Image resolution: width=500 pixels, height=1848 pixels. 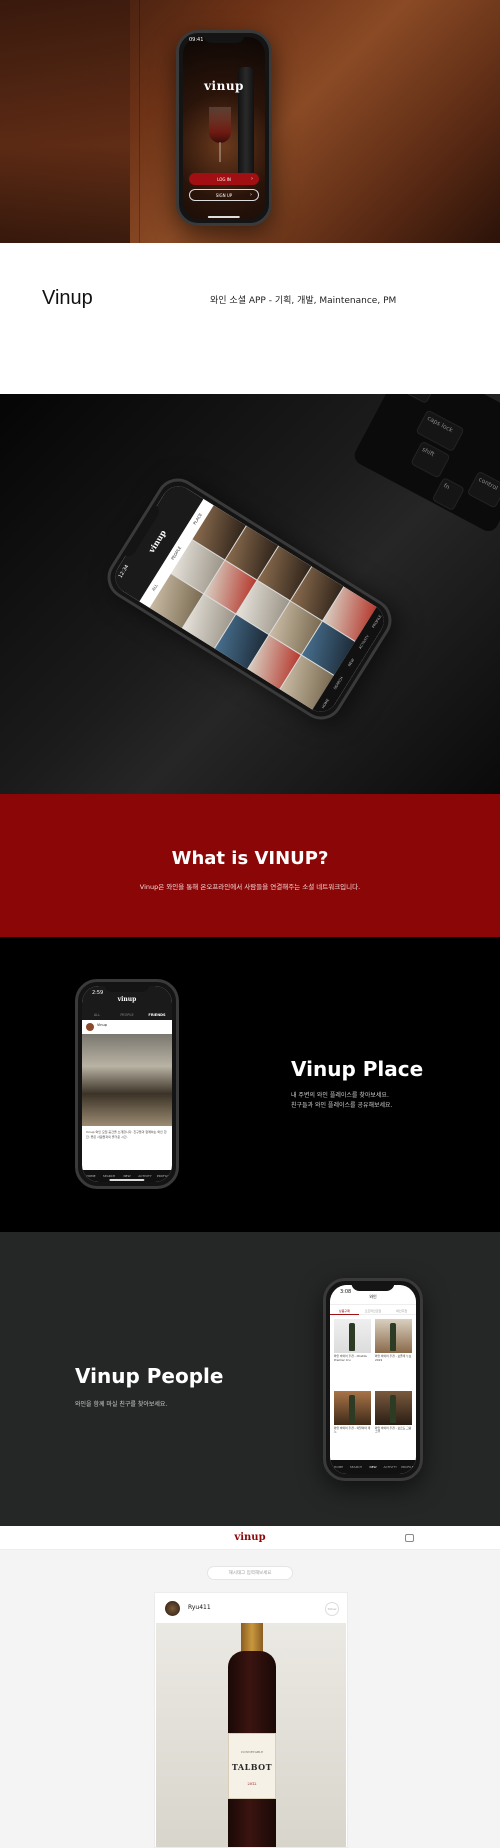 What do you see at coordinates (342, 1105) in the screenshot?
I see `description-line: 친구들과 와인 플레이스를 공유해보세요.` at bounding box center [342, 1105].